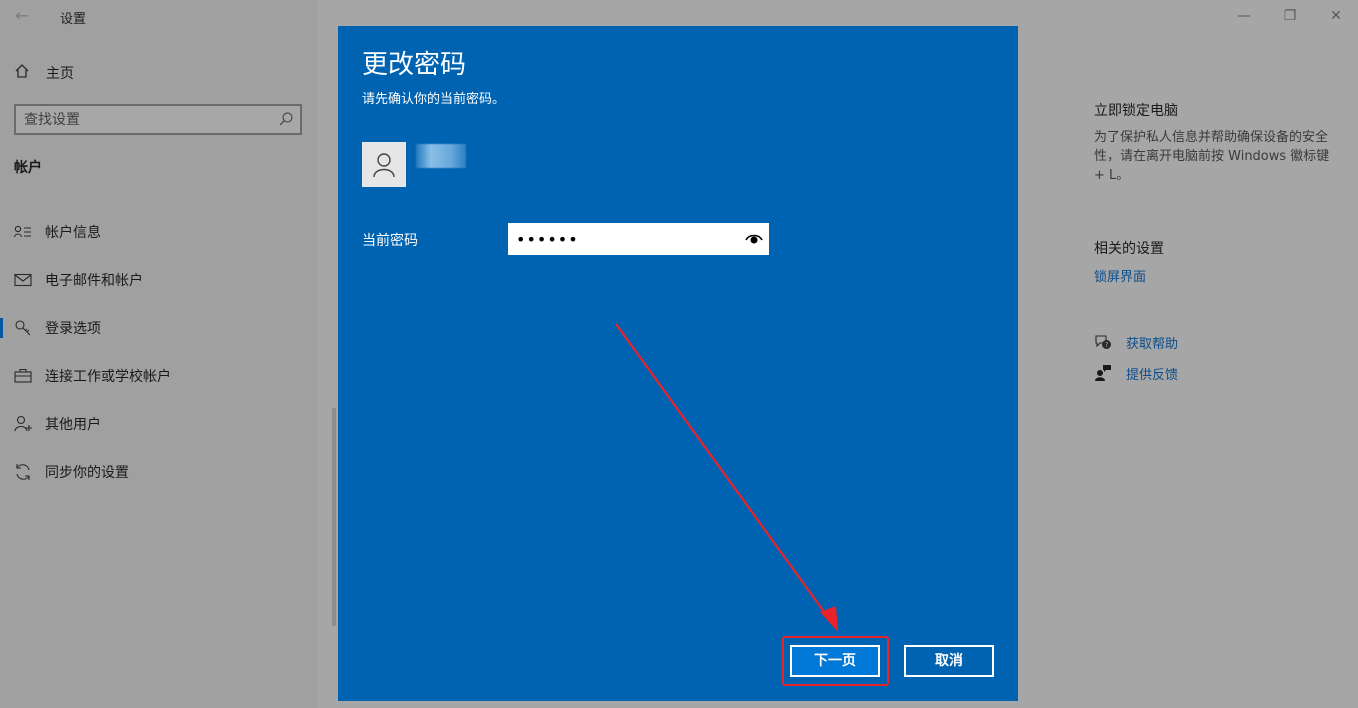 The width and height of the screenshot is (1358, 708). What do you see at coordinates (390, 241) in the screenshot?
I see `password-label: 当前密码` at bounding box center [390, 241].